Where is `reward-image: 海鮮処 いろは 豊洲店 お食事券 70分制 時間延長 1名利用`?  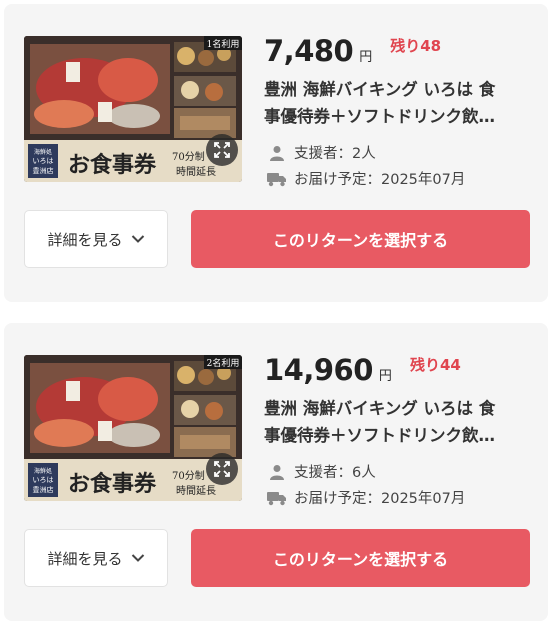 reward-image: 海鮮処 いろは 豊洲店 お食事券 70分制 時間延長 1名利用 is located at coordinates (133, 109).